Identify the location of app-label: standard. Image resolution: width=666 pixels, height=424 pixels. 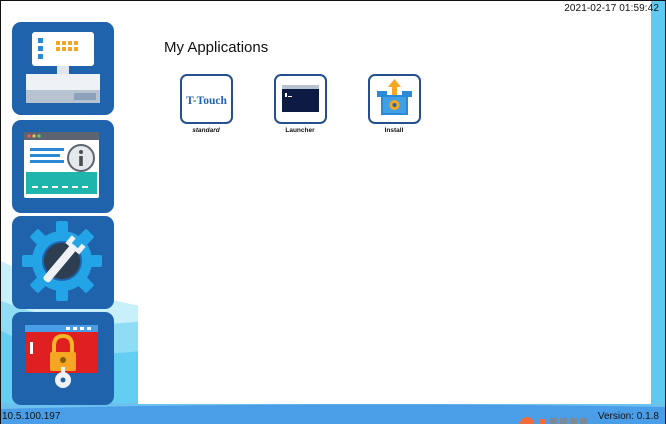
(206, 130).